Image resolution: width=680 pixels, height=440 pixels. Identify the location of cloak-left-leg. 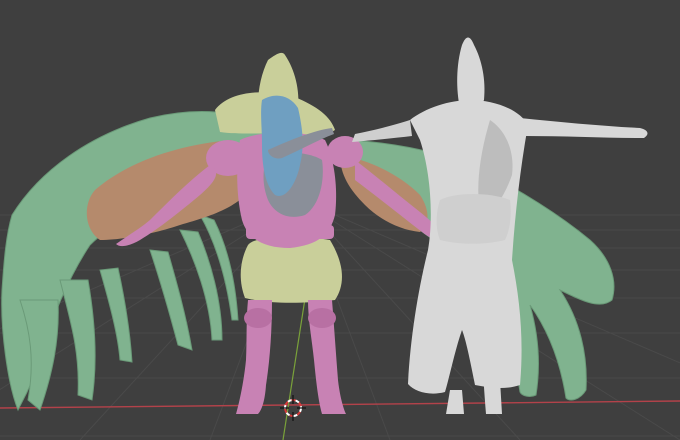
(455, 402).